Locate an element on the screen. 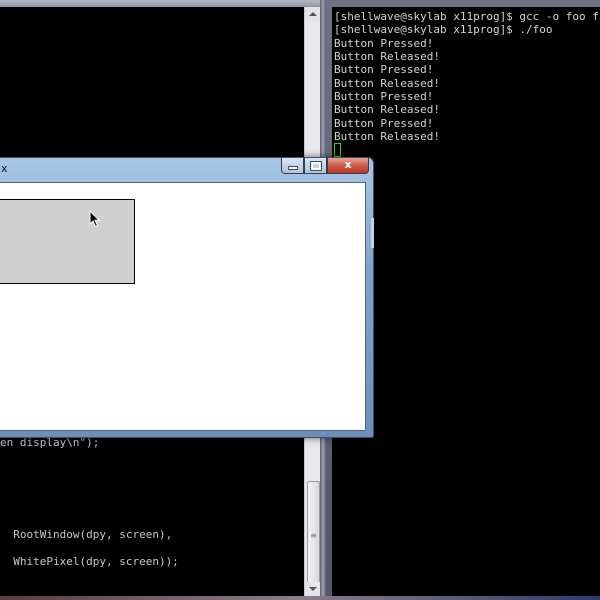 The image size is (600, 600). minimize-button is located at coordinates (292, 166).